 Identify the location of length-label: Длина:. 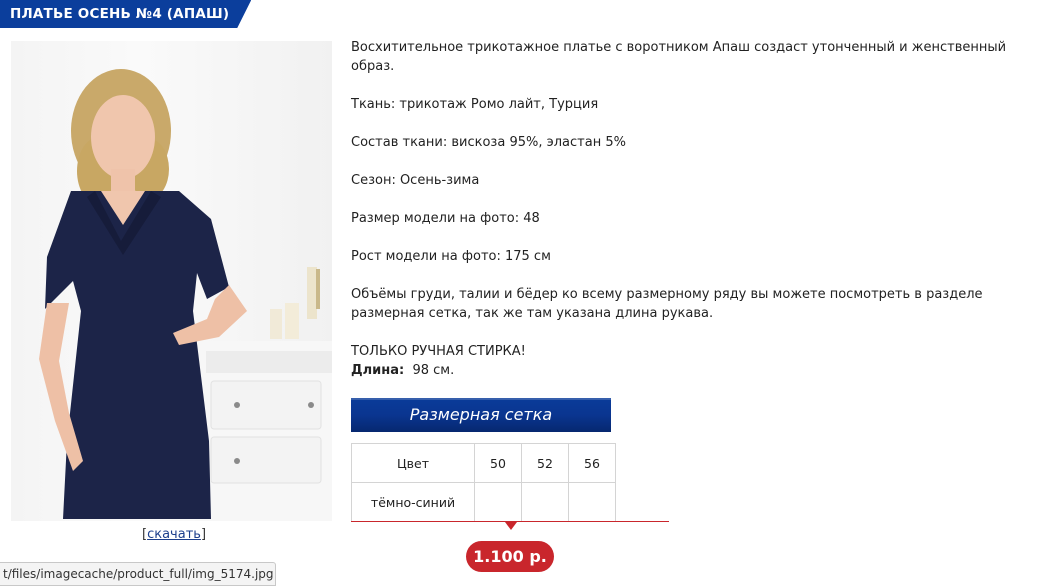
(378, 370).